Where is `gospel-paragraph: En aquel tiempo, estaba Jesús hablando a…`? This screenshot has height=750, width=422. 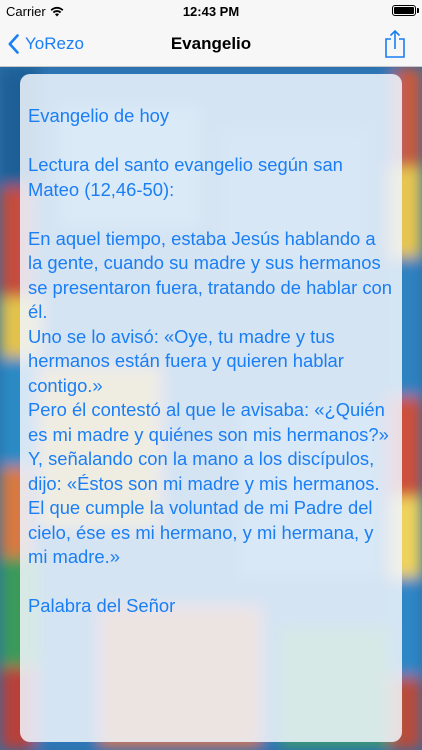 gospel-paragraph: En aquel tiempo, estaba Jesús hablando a… is located at coordinates (210, 275).